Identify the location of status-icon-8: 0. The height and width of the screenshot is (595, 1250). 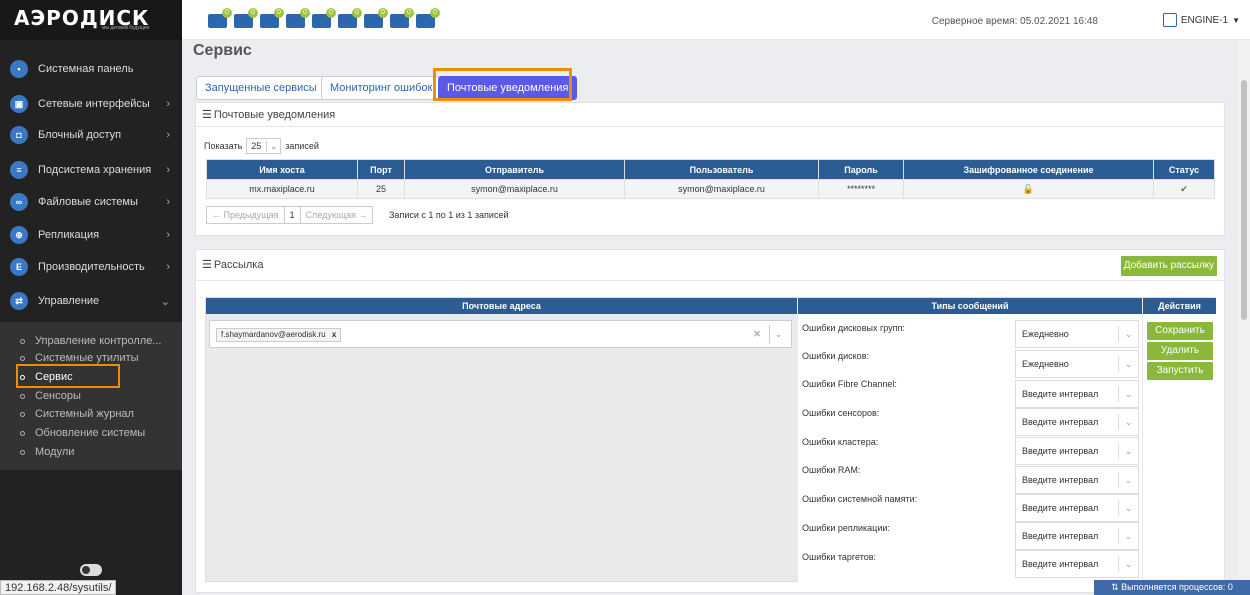
(402, 18).